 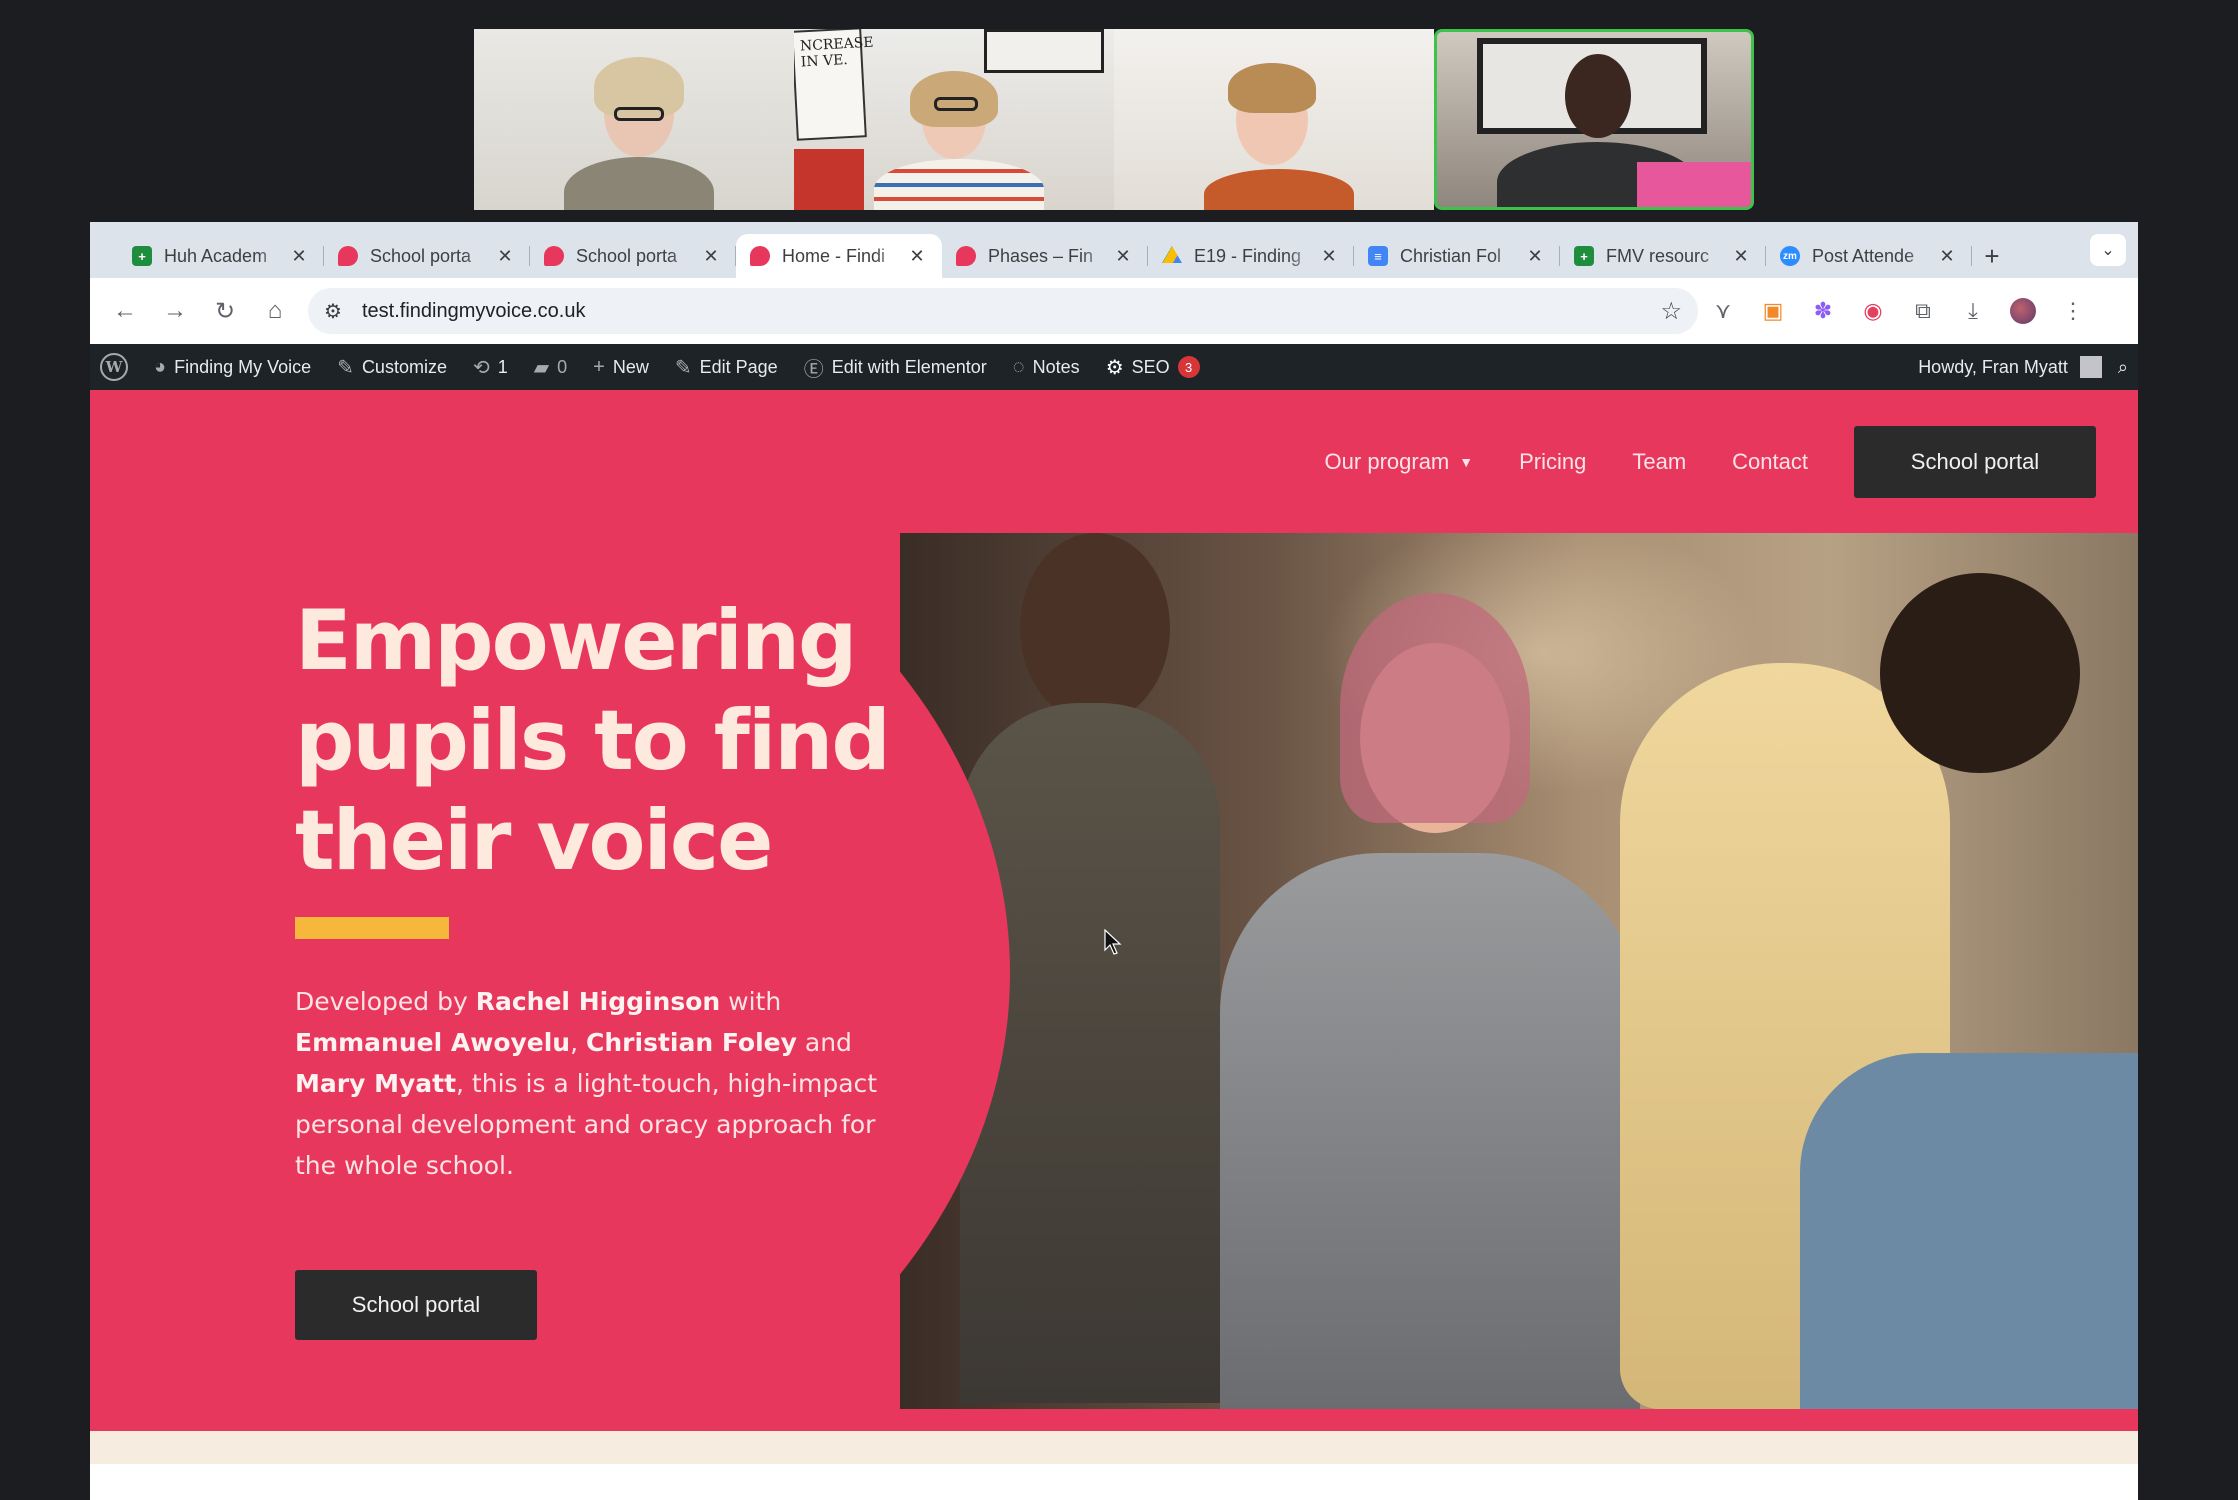 What do you see at coordinates (2123, 367) in the screenshot?
I see `search-icon: ⌕` at bounding box center [2123, 367].